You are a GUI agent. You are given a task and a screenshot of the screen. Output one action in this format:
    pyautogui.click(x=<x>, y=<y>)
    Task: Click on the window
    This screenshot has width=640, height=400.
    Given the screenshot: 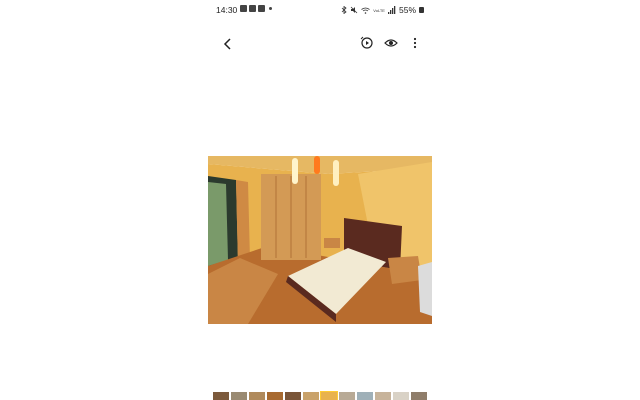 What is the action you would take?
    pyautogui.click(x=425, y=289)
    